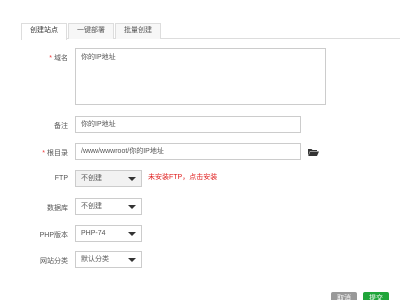  Describe the element at coordinates (188, 151) in the screenshot. I see `root-dir-input: /www/wwwroot/你的IP地址` at that location.